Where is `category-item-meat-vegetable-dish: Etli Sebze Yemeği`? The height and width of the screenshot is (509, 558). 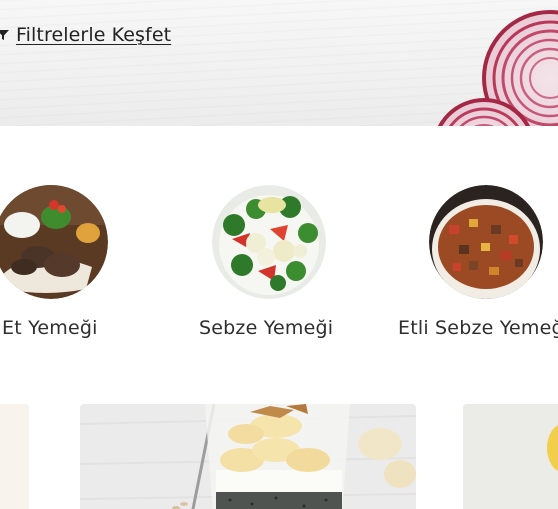
category-item-meat-vegetable-dish: Etli Sebze Yemeği is located at coordinates (472, 241).